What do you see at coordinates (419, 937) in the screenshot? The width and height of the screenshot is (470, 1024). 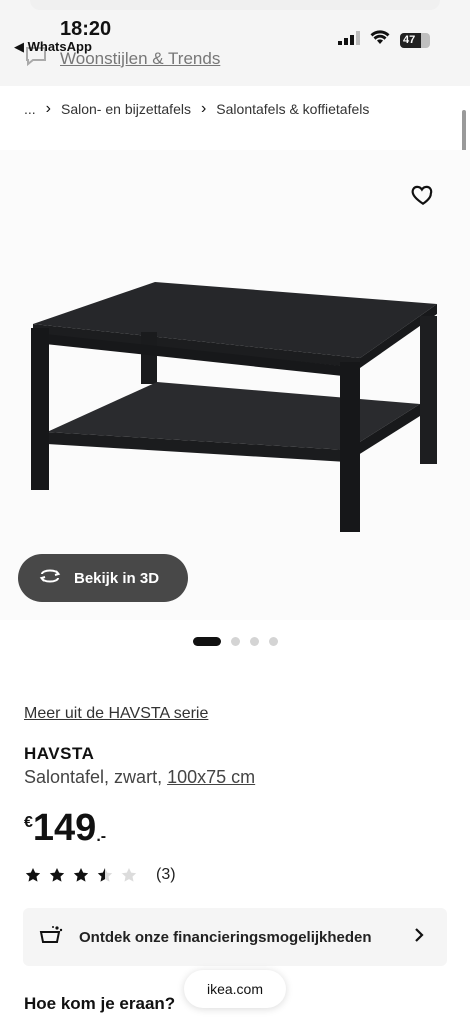 I see `chevron-right-icon` at bounding box center [419, 937].